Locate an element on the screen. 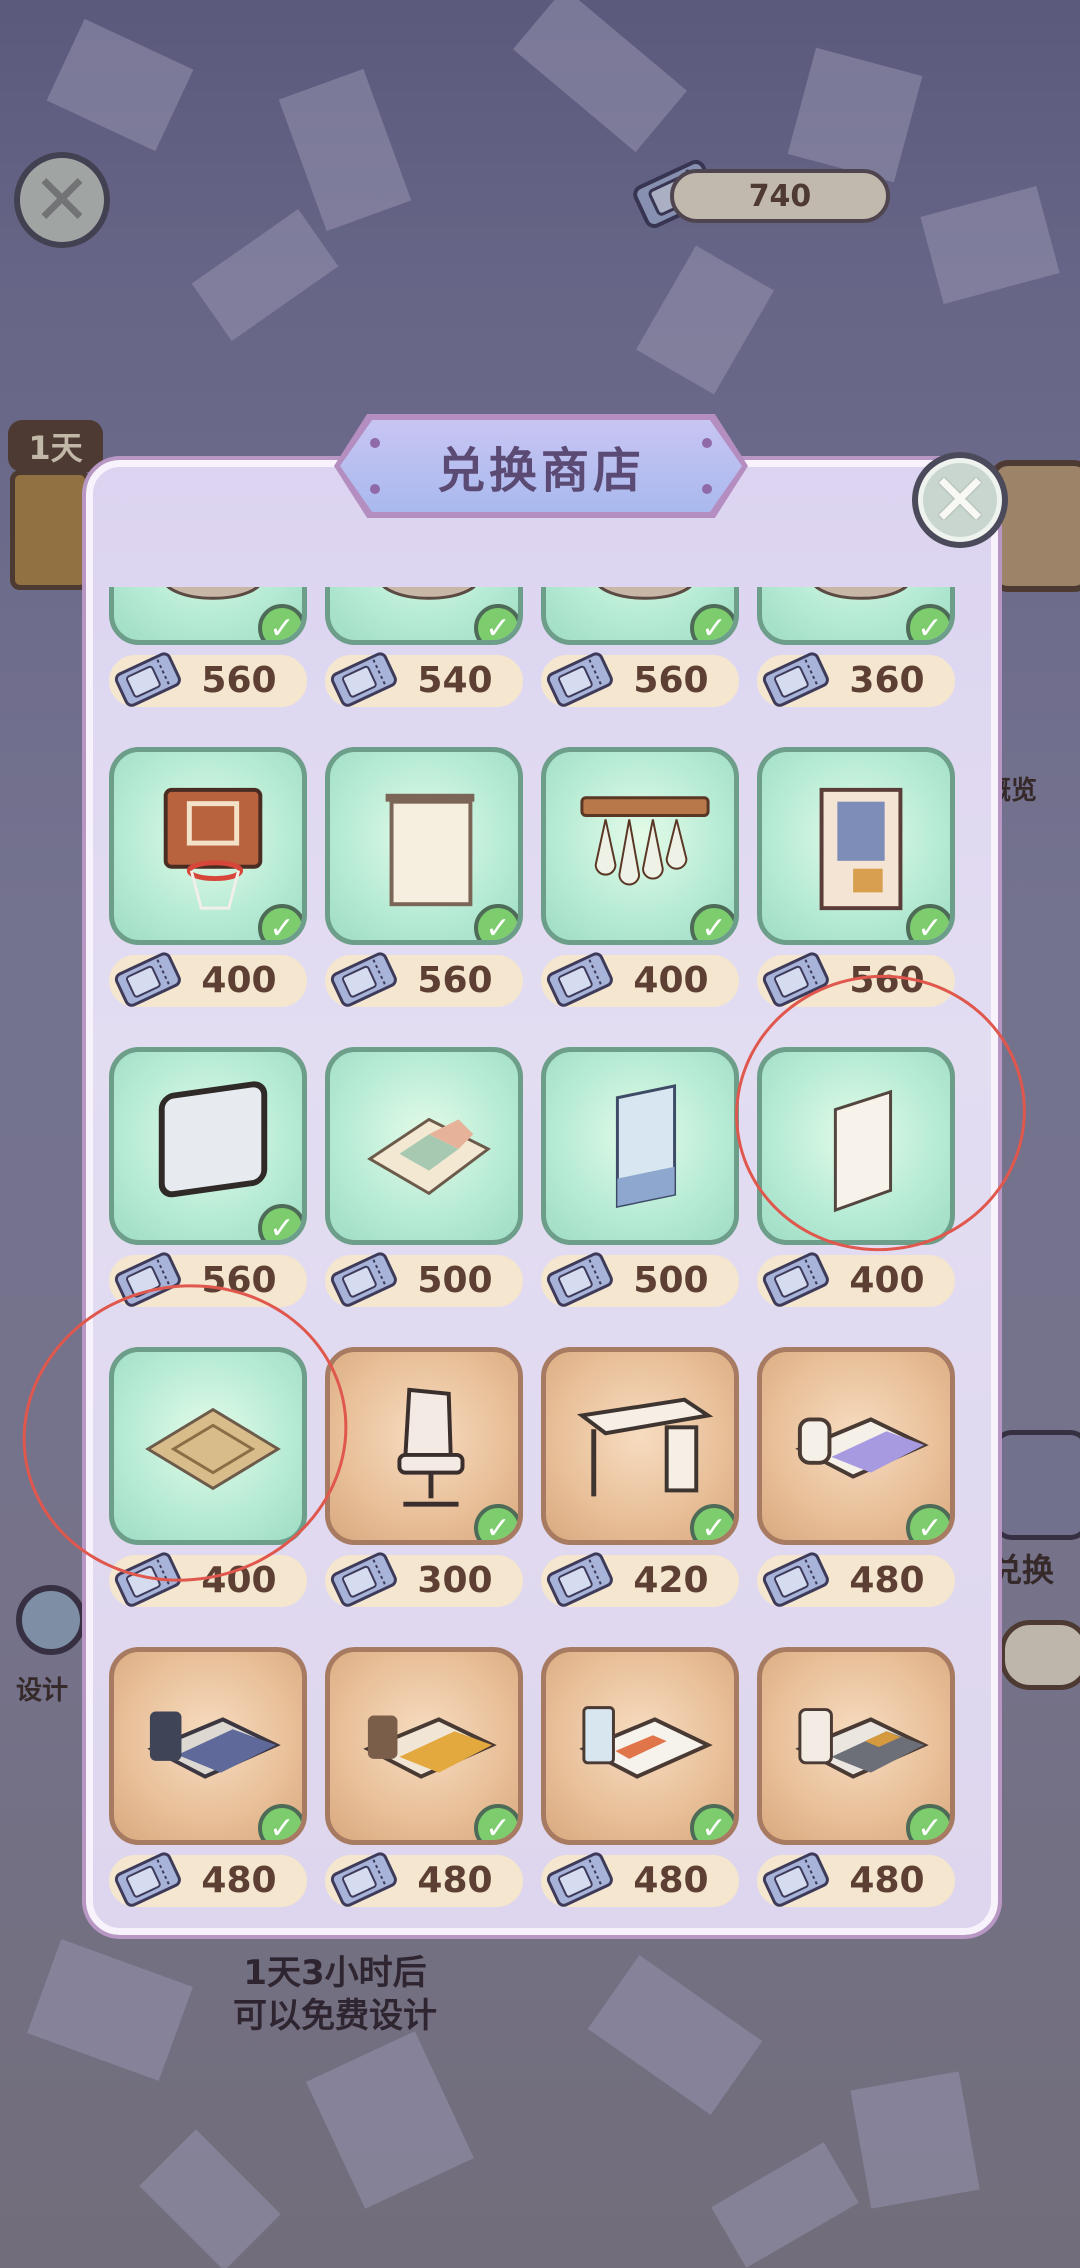 The image size is (1080, 2268). shop-item: ✓ 420 is located at coordinates (640, 1477).